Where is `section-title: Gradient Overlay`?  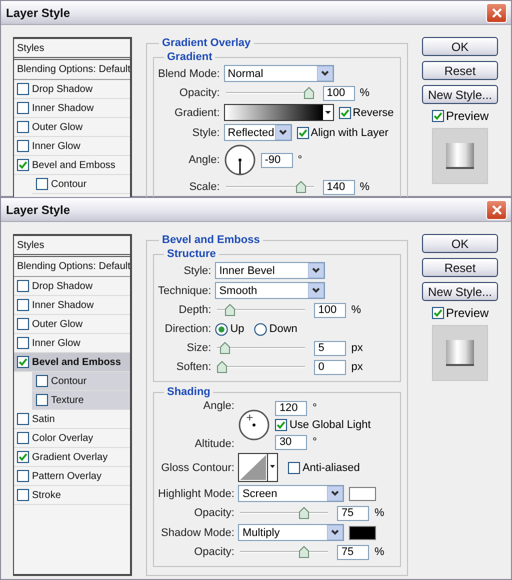 section-title: Gradient Overlay is located at coordinates (206, 43).